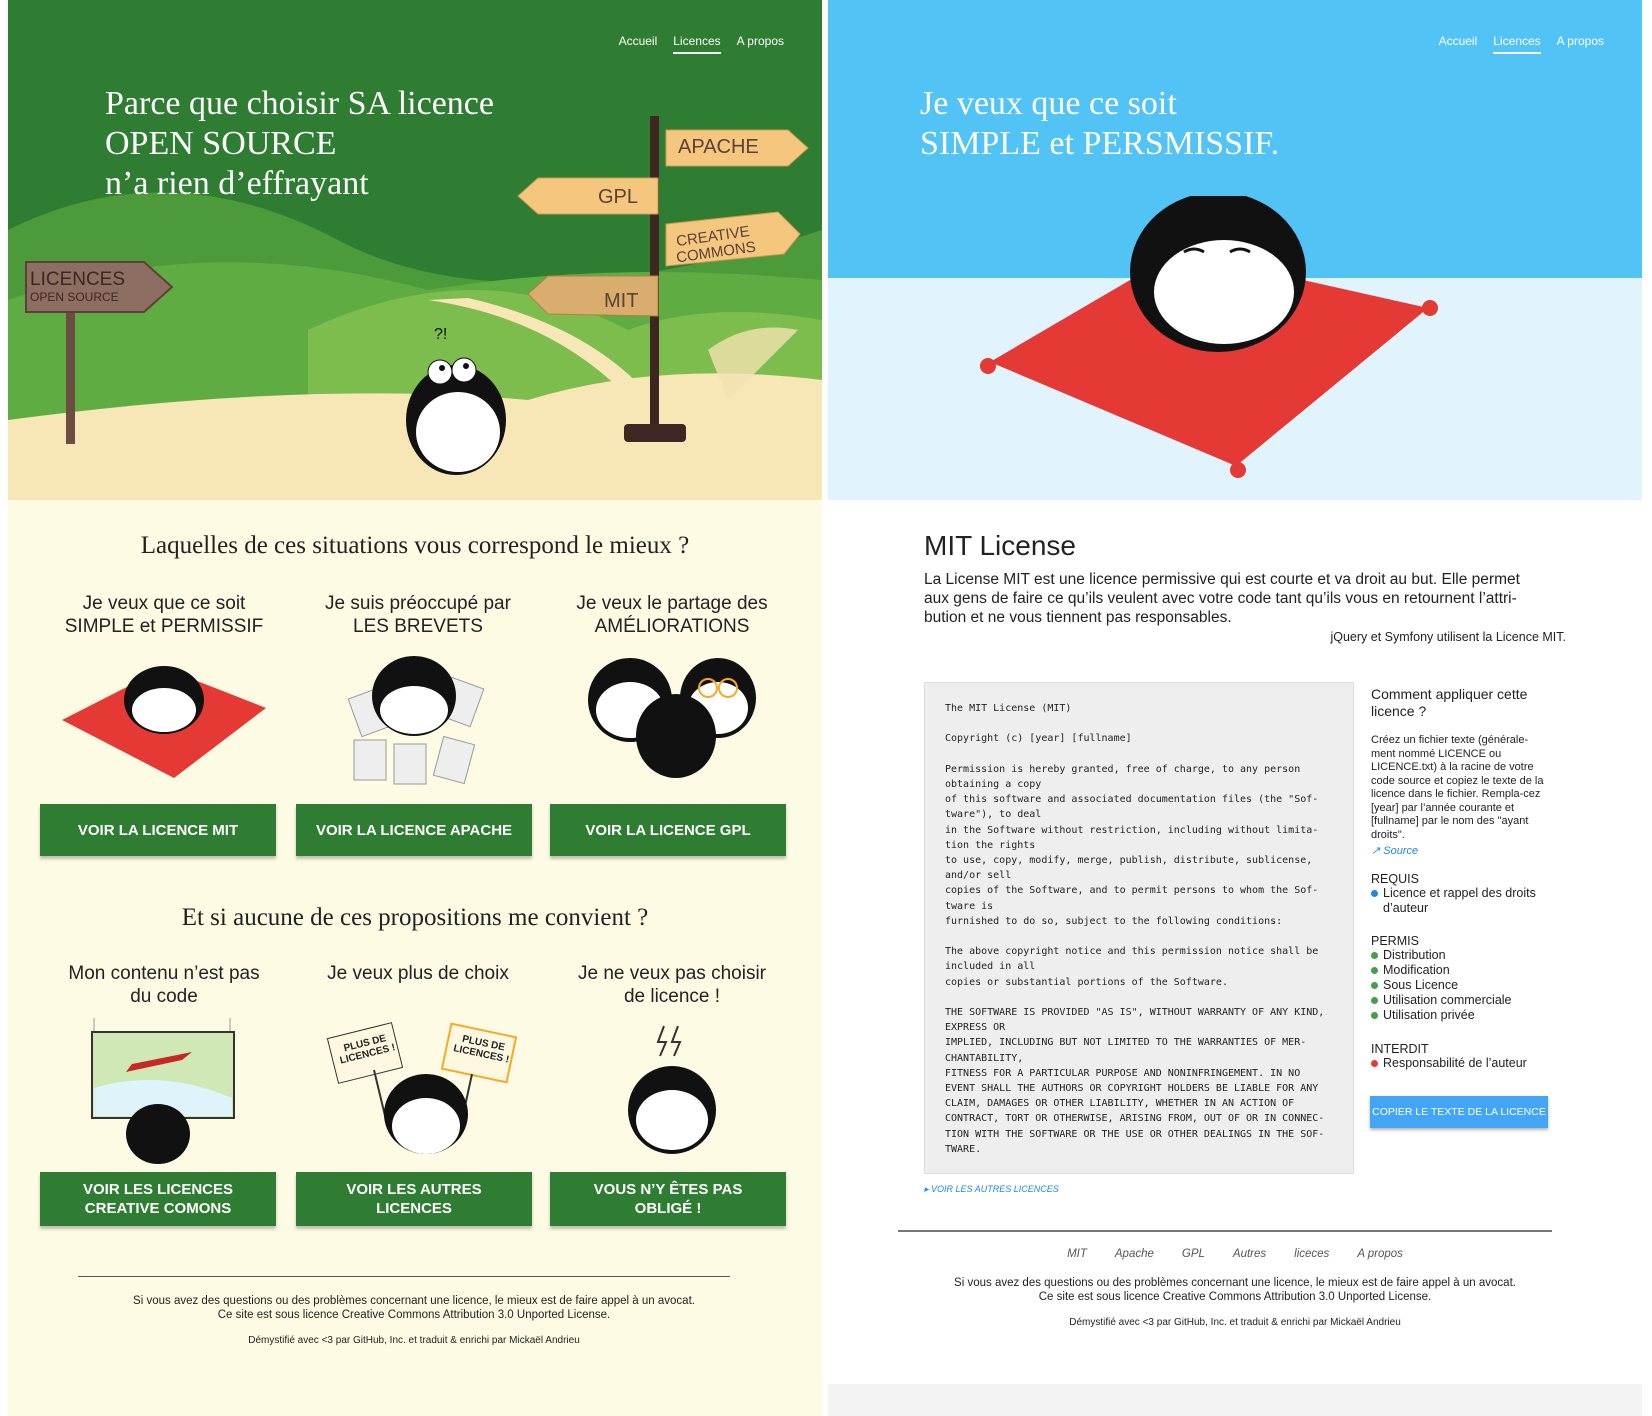 The image size is (1652, 1416). What do you see at coordinates (416, 720) in the screenshot?
I see `penguin-patents-illustration` at bounding box center [416, 720].